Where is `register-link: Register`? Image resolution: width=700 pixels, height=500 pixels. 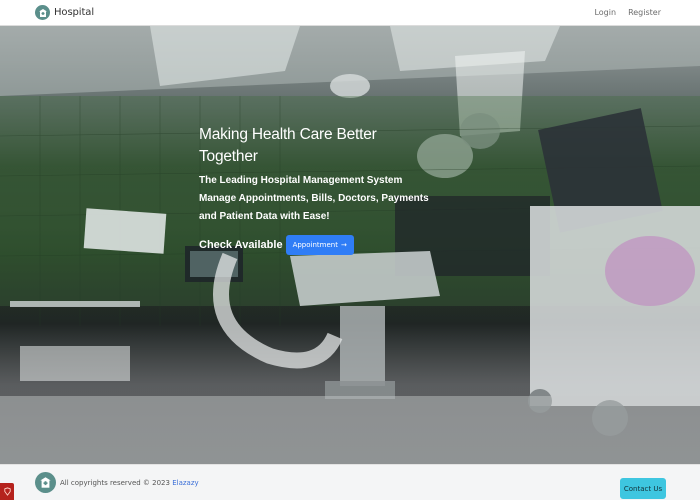 register-link: Register is located at coordinates (644, 12).